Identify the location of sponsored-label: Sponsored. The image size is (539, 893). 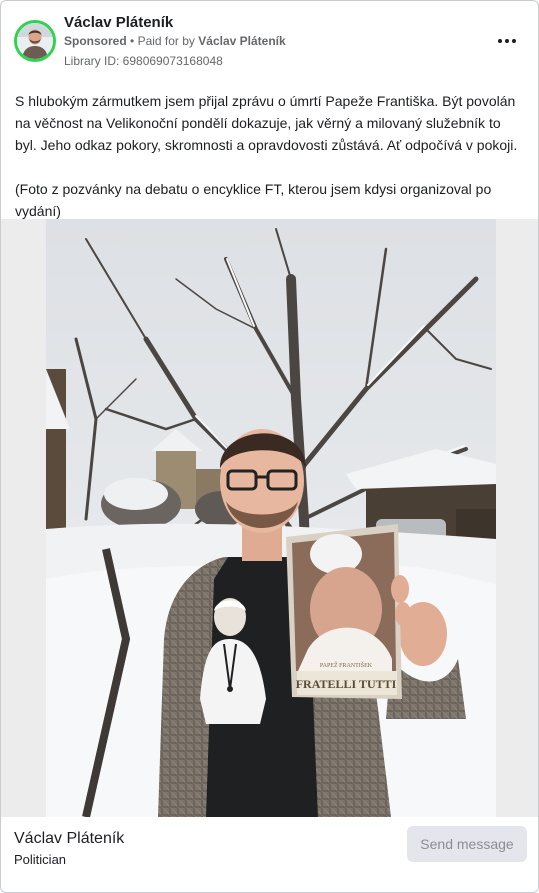
(95, 41).